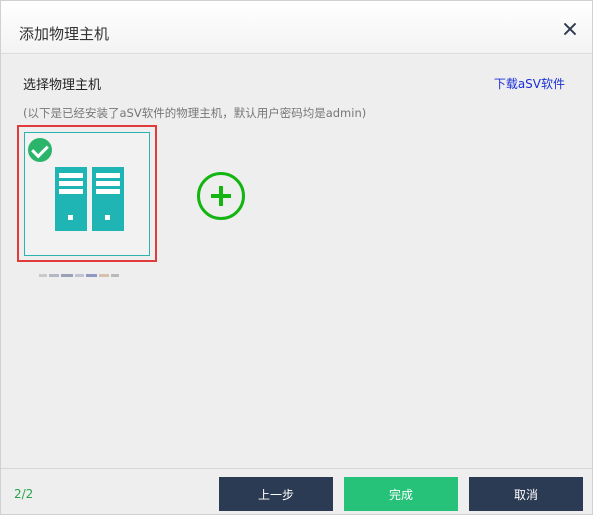  What do you see at coordinates (24, 494) in the screenshot?
I see `step-indicator: 2/2` at bounding box center [24, 494].